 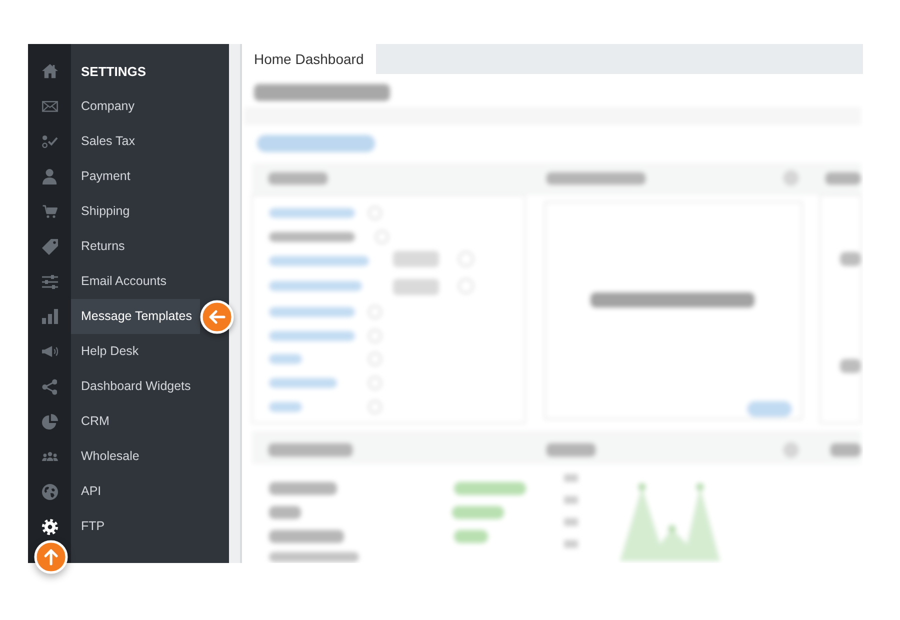 I want to click on sidebar-item: Sales Tax, so click(x=150, y=141).